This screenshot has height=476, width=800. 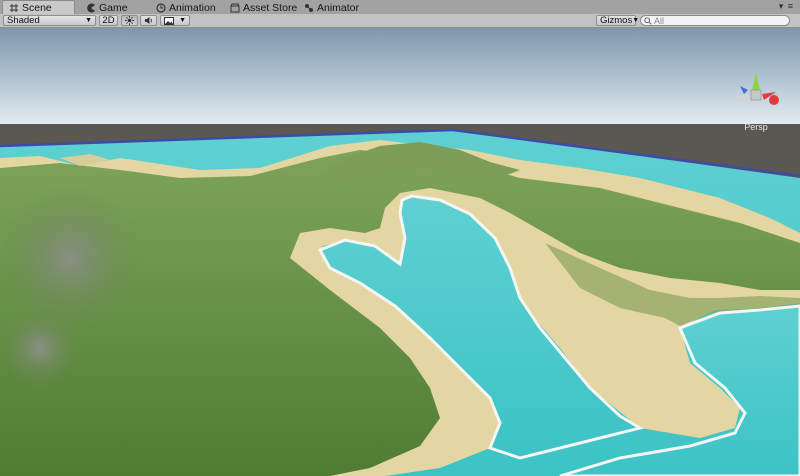 What do you see at coordinates (192, 7) in the screenshot?
I see `tab-animation-label: Animation` at bounding box center [192, 7].